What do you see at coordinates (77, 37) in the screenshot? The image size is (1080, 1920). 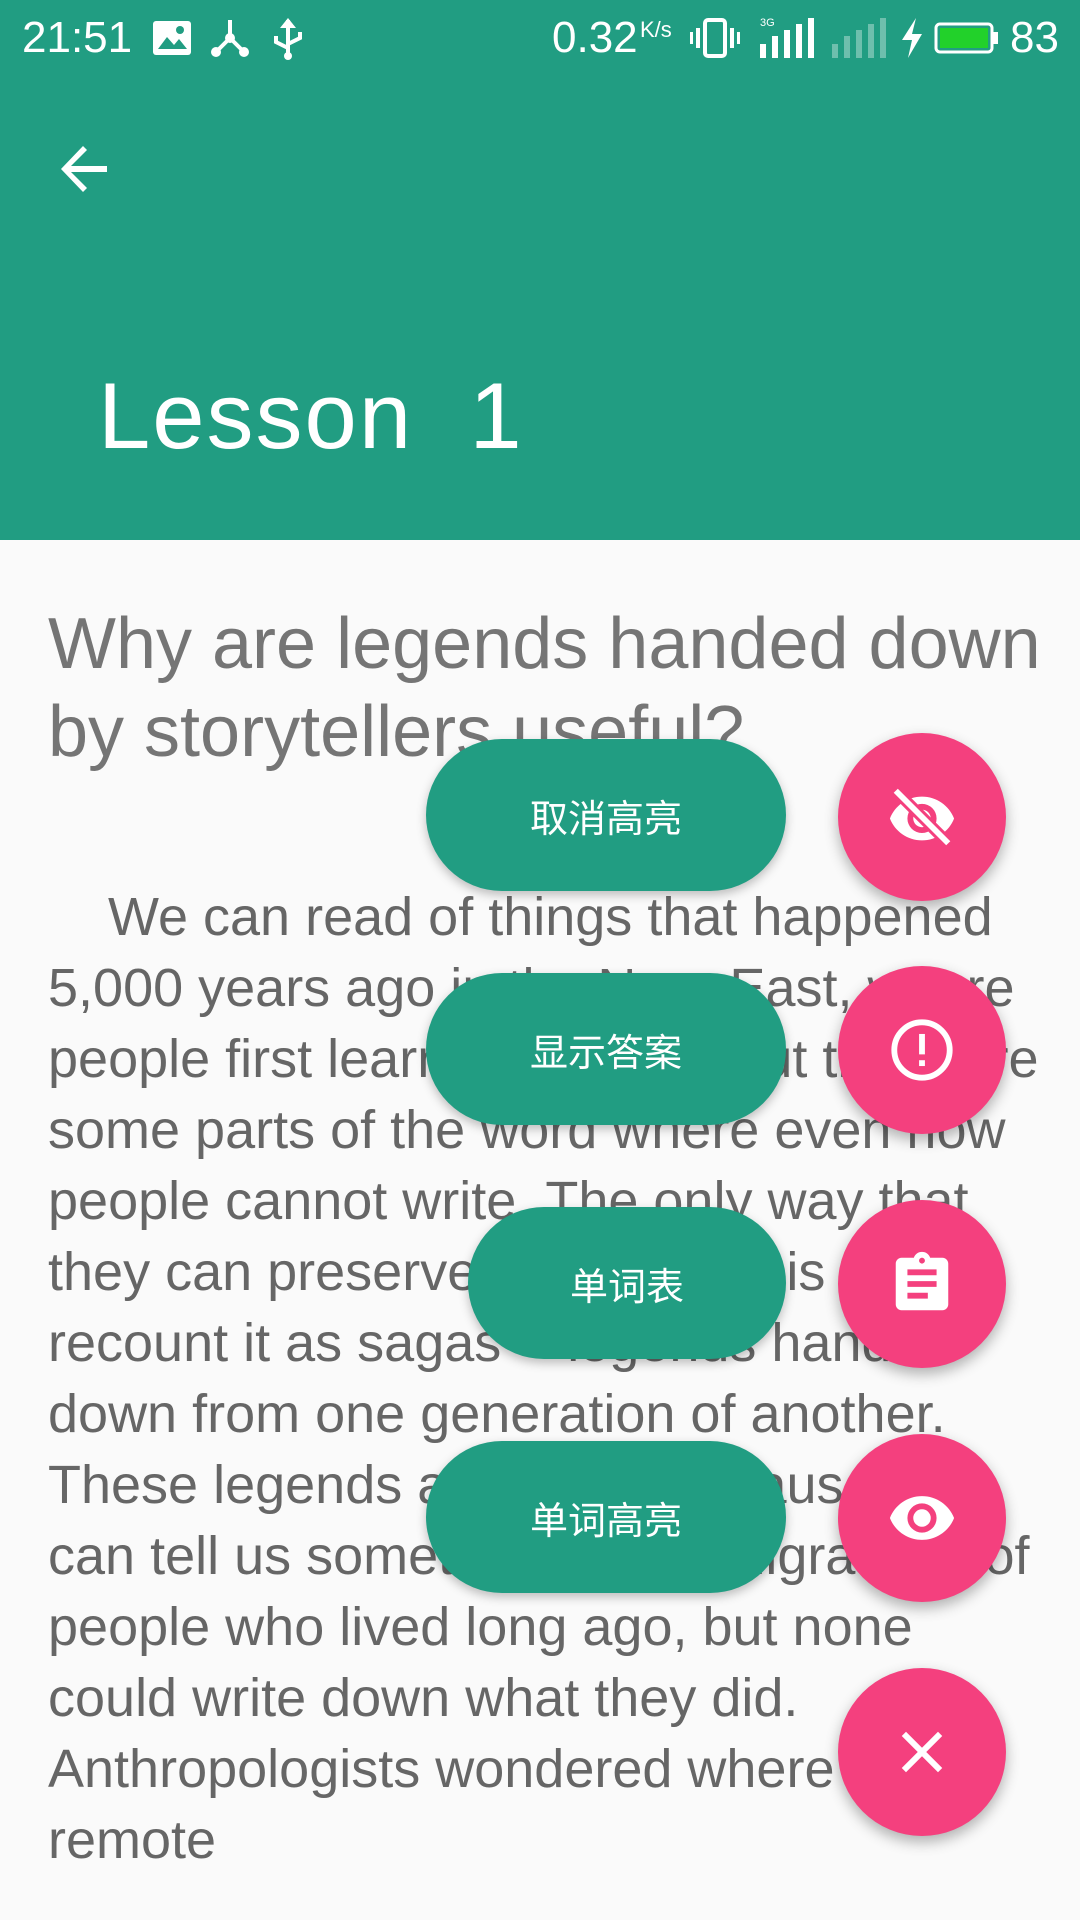 I see `status-time: 21:51` at bounding box center [77, 37].